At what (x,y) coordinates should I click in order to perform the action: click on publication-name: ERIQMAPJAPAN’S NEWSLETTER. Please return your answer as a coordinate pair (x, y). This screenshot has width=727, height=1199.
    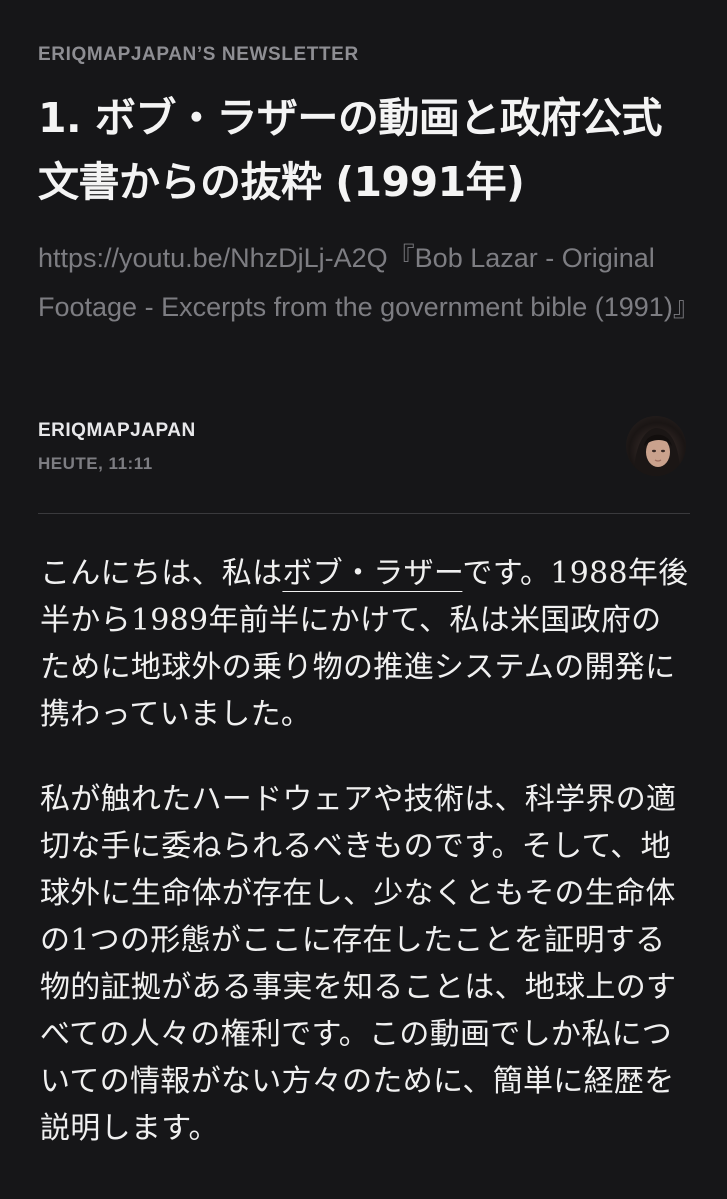
    Looking at the image, I should click on (198, 55).